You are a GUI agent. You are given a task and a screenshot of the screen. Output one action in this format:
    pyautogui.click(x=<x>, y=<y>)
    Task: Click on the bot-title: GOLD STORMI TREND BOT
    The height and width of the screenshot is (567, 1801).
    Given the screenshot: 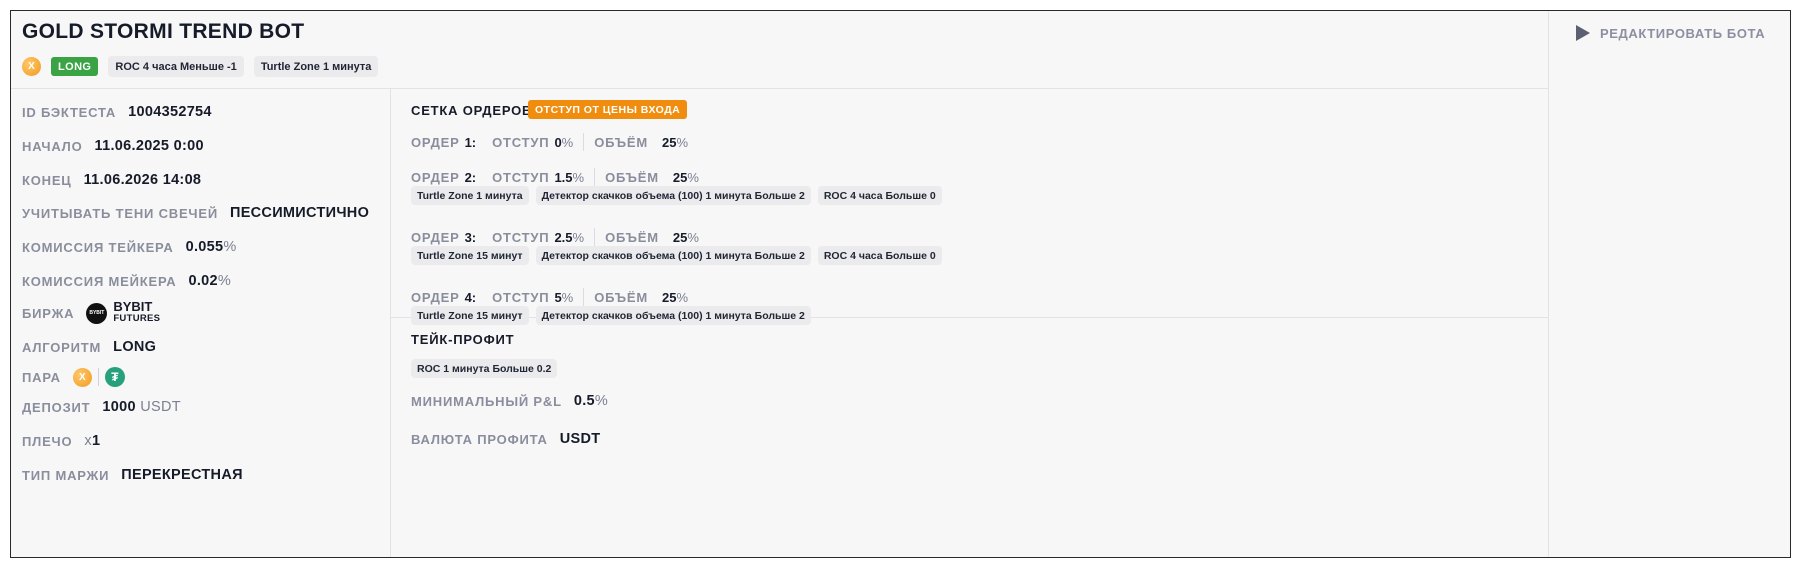 What is the action you would take?
    pyautogui.click(x=163, y=31)
    